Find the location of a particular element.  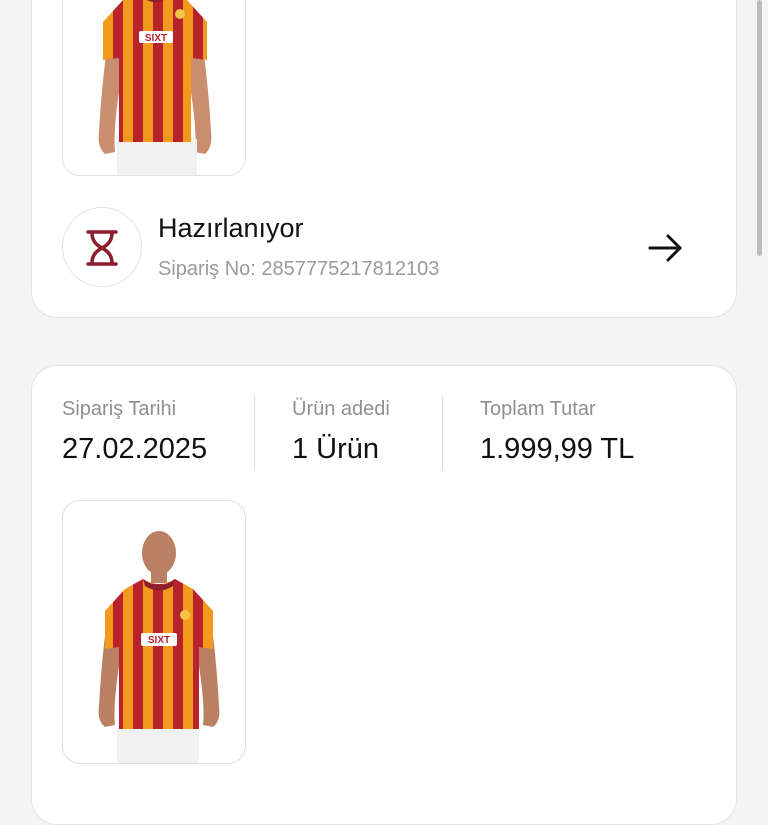

total-value: 1.999,99 TL is located at coordinates (557, 449).